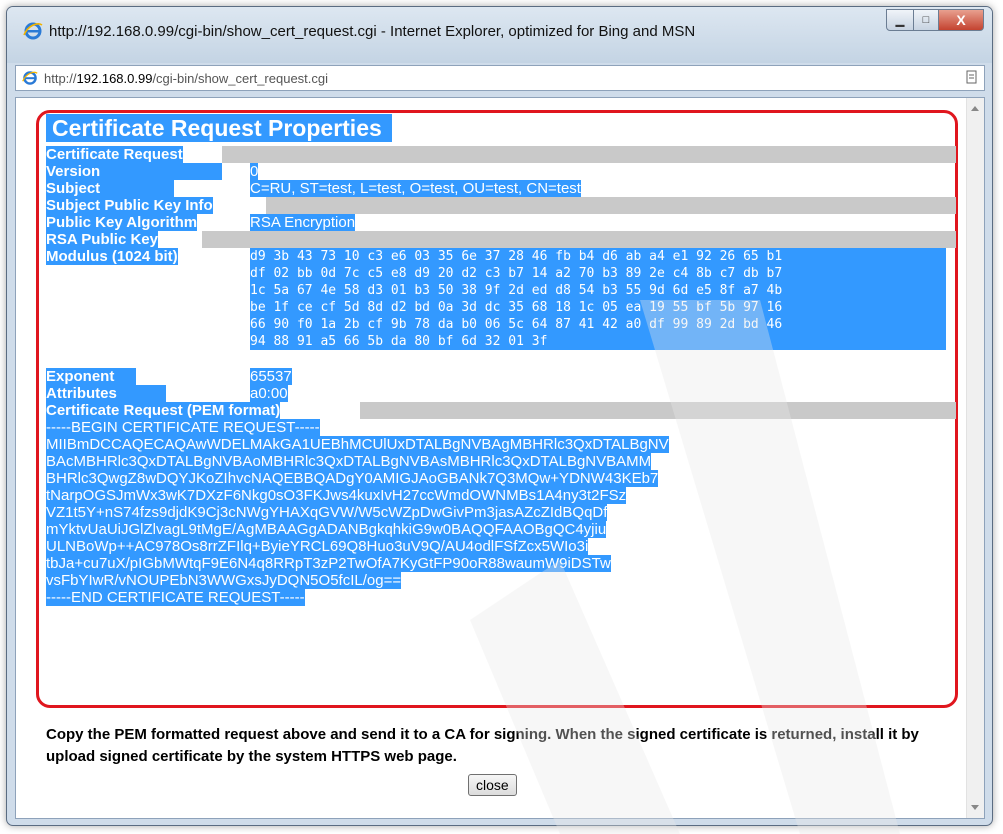 The image size is (1003, 834). What do you see at coordinates (224, 580) in the screenshot?
I see `pem-line: vsFbYIwR/vNOUPEbN3WWGxsJyDQN5O5fcIL/og==` at bounding box center [224, 580].